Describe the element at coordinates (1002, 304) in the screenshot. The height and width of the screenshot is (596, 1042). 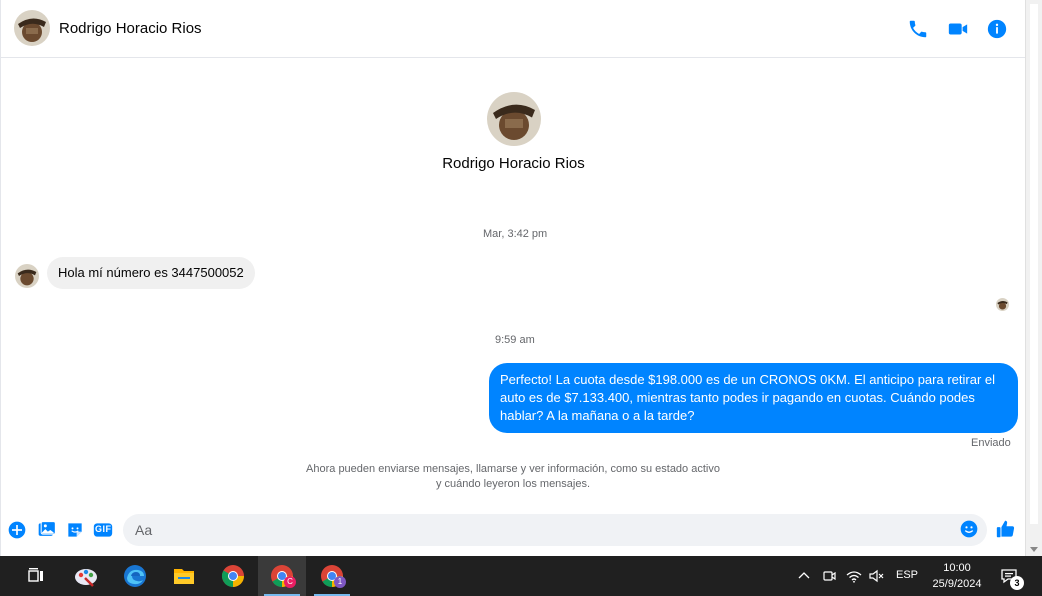
I see `seen-indicator-avatar` at that location.